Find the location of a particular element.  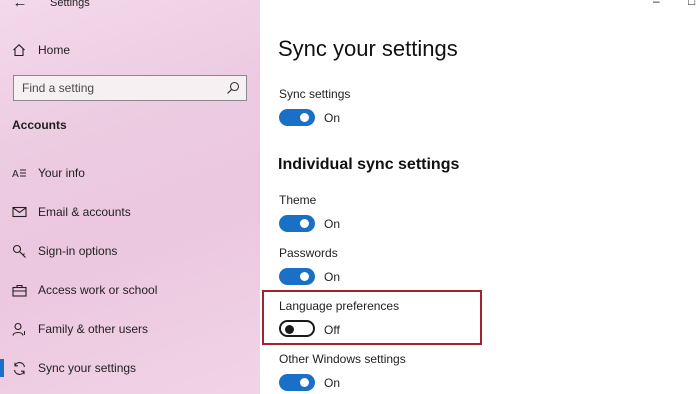

sidebar-item-access-work-school: Access work or school is located at coordinates (130, 290).